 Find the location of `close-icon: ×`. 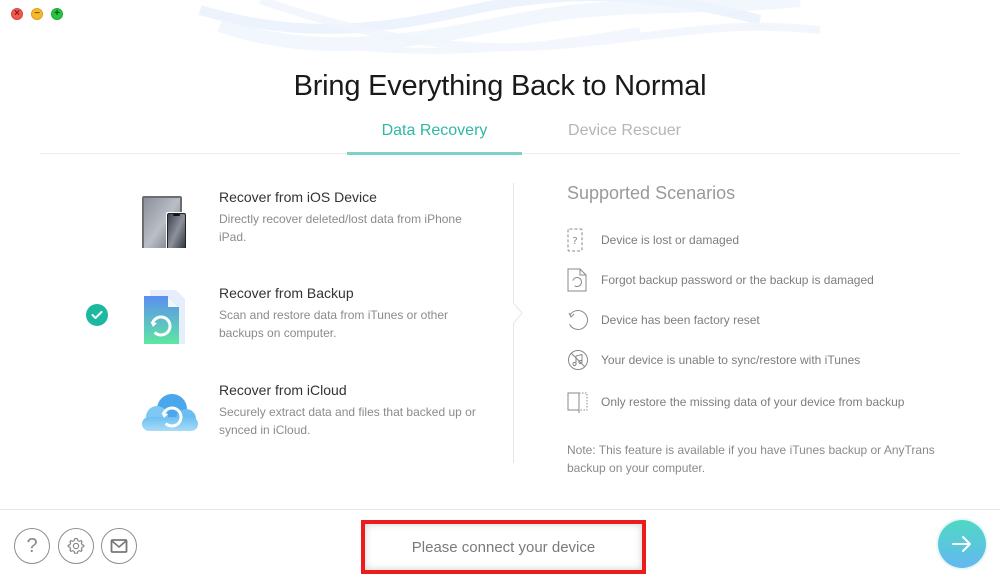

close-icon: × is located at coordinates (17, 13).